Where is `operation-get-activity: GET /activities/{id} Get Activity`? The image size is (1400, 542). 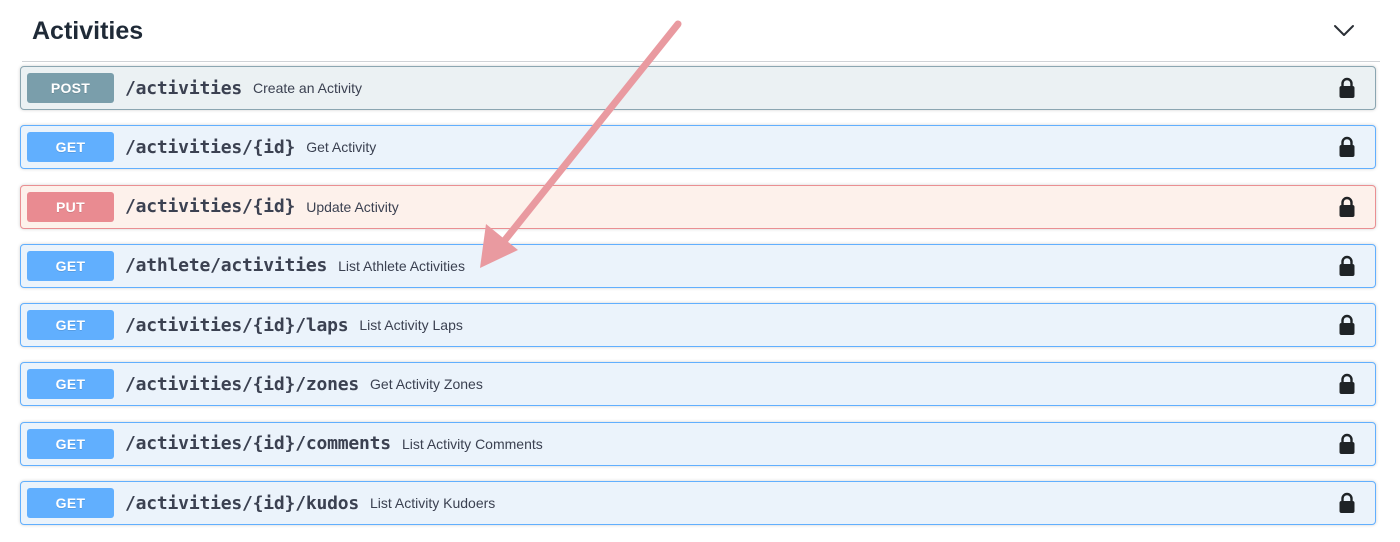
operation-get-activity: GET /activities/{id} Get Activity is located at coordinates (698, 147).